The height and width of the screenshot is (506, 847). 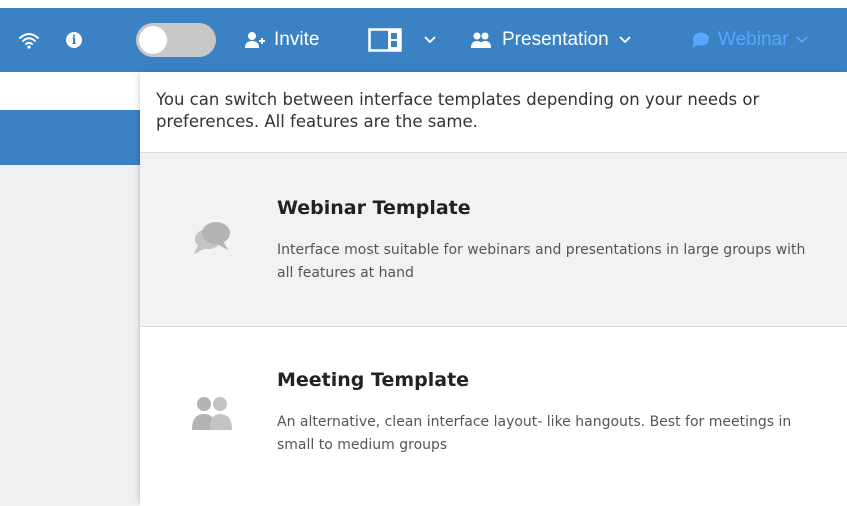 I want to click on top-toolbar: i Invite Presentation Webinar, so click(x=423, y=40).